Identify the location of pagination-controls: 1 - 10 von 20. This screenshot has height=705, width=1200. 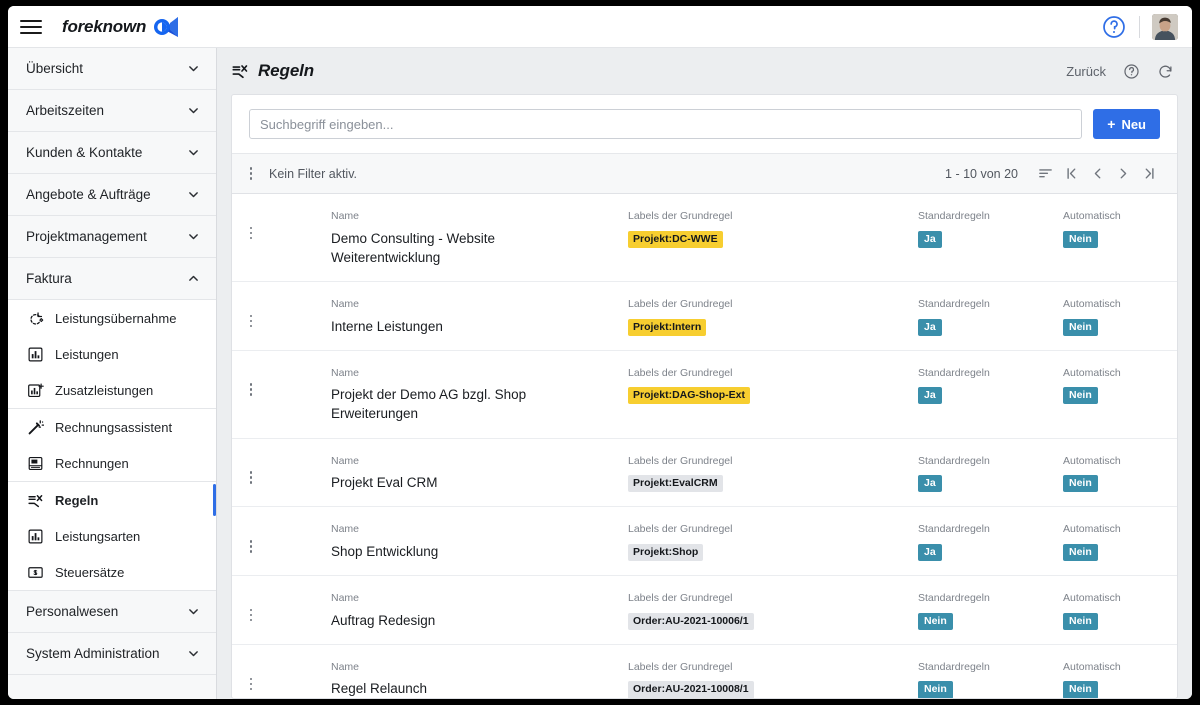
(1053, 174).